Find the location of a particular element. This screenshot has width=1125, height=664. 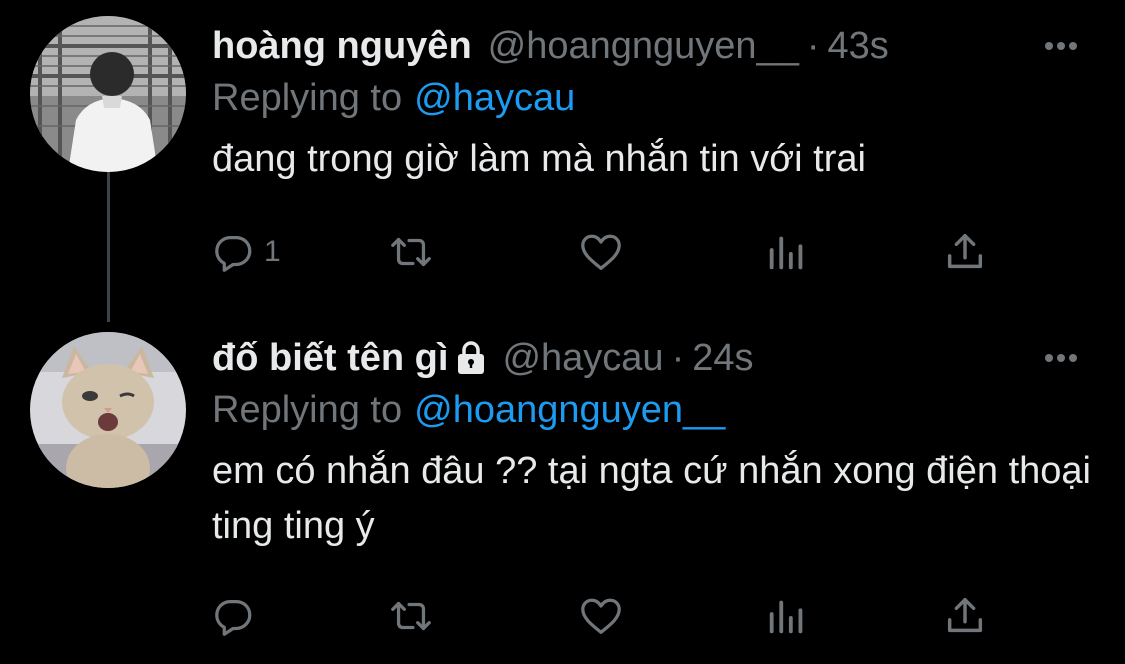

tweet-actions: 1 is located at coordinates (607, 252).